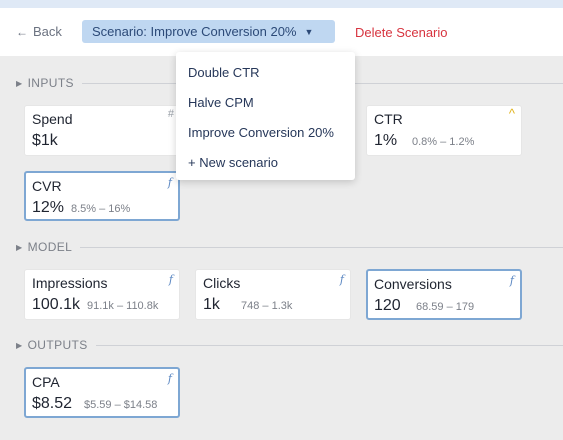  Describe the element at coordinates (267, 306) in the screenshot. I see `card-range: 748 – 1.3k` at that location.